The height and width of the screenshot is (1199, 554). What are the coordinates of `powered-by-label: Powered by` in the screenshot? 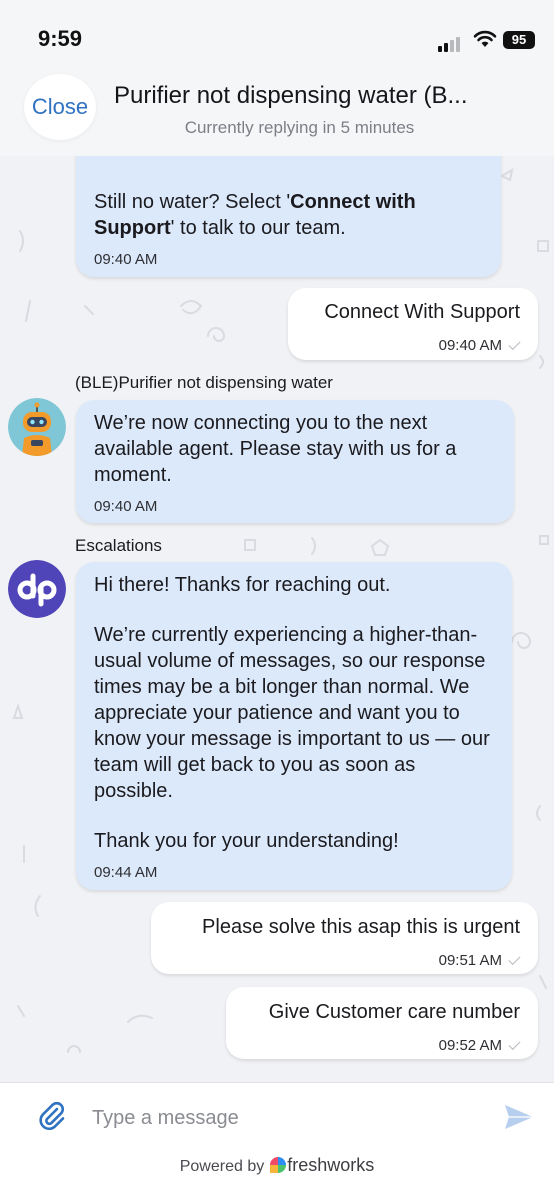 It's located at (222, 1166).